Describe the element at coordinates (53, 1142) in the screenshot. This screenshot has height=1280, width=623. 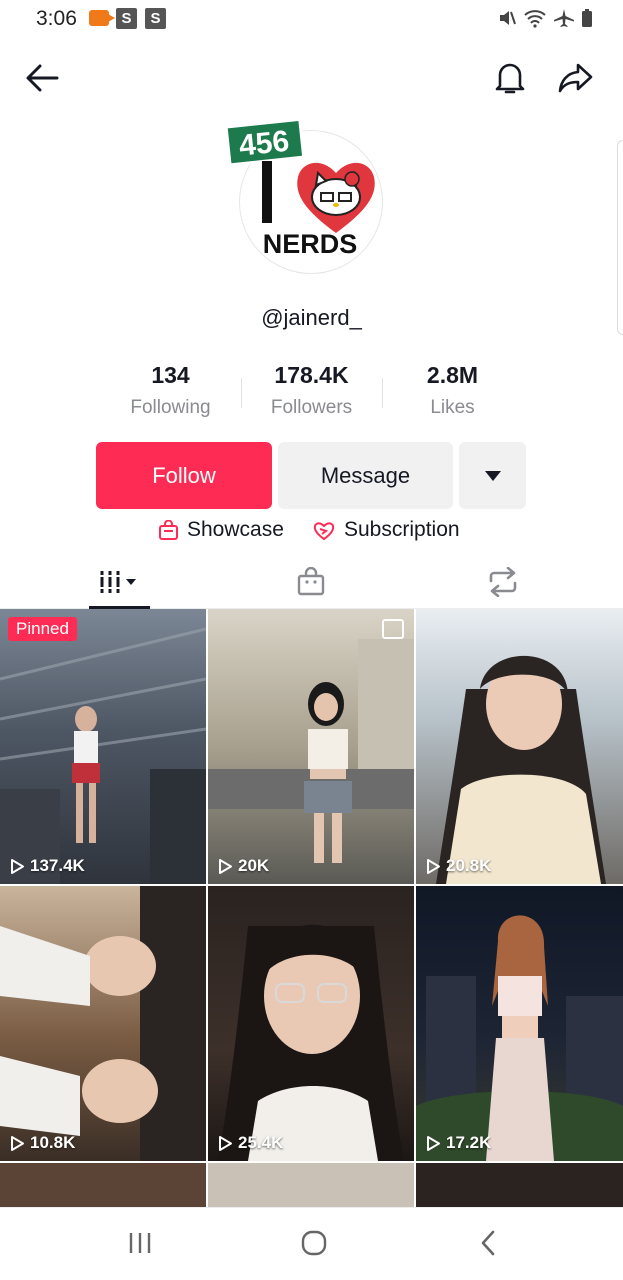
I see `video-views-count: 10.8K` at that location.